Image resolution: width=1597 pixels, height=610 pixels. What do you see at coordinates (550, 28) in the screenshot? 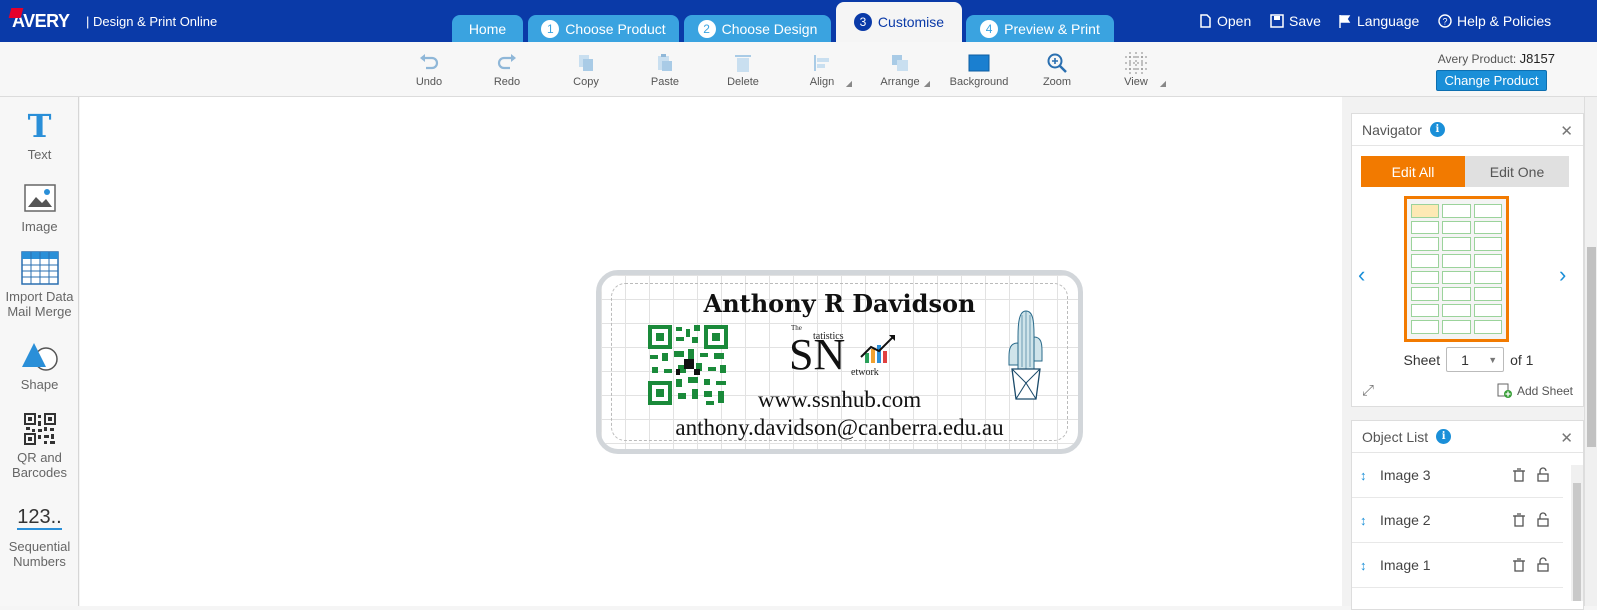
I see `step-number: 1` at bounding box center [550, 28].